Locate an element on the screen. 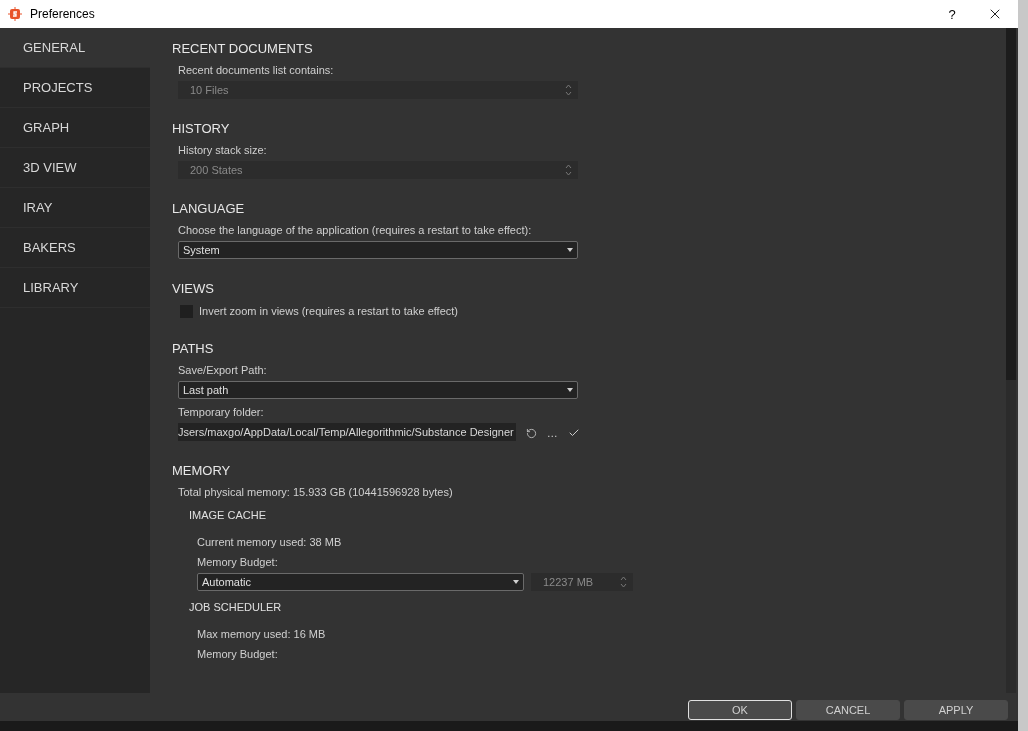  dropdown: System is located at coordinates (378, 250).